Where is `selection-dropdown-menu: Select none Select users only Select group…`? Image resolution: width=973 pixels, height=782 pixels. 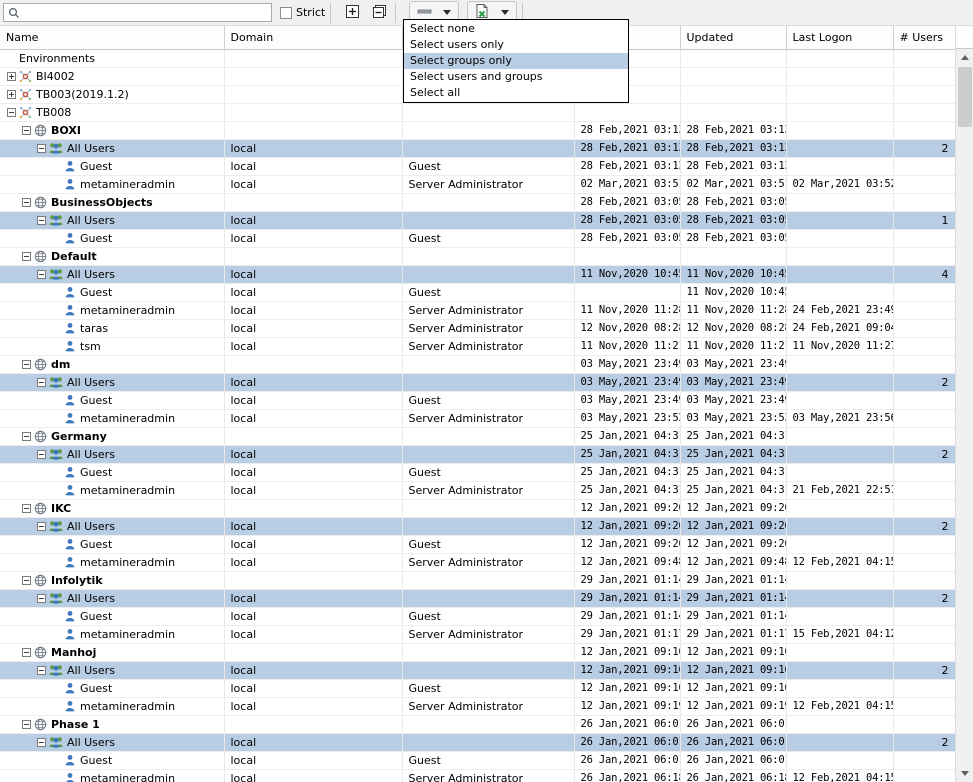 selection-dropdown-menu: Select none Select users only Select group… is located at coordinates (516, 61).